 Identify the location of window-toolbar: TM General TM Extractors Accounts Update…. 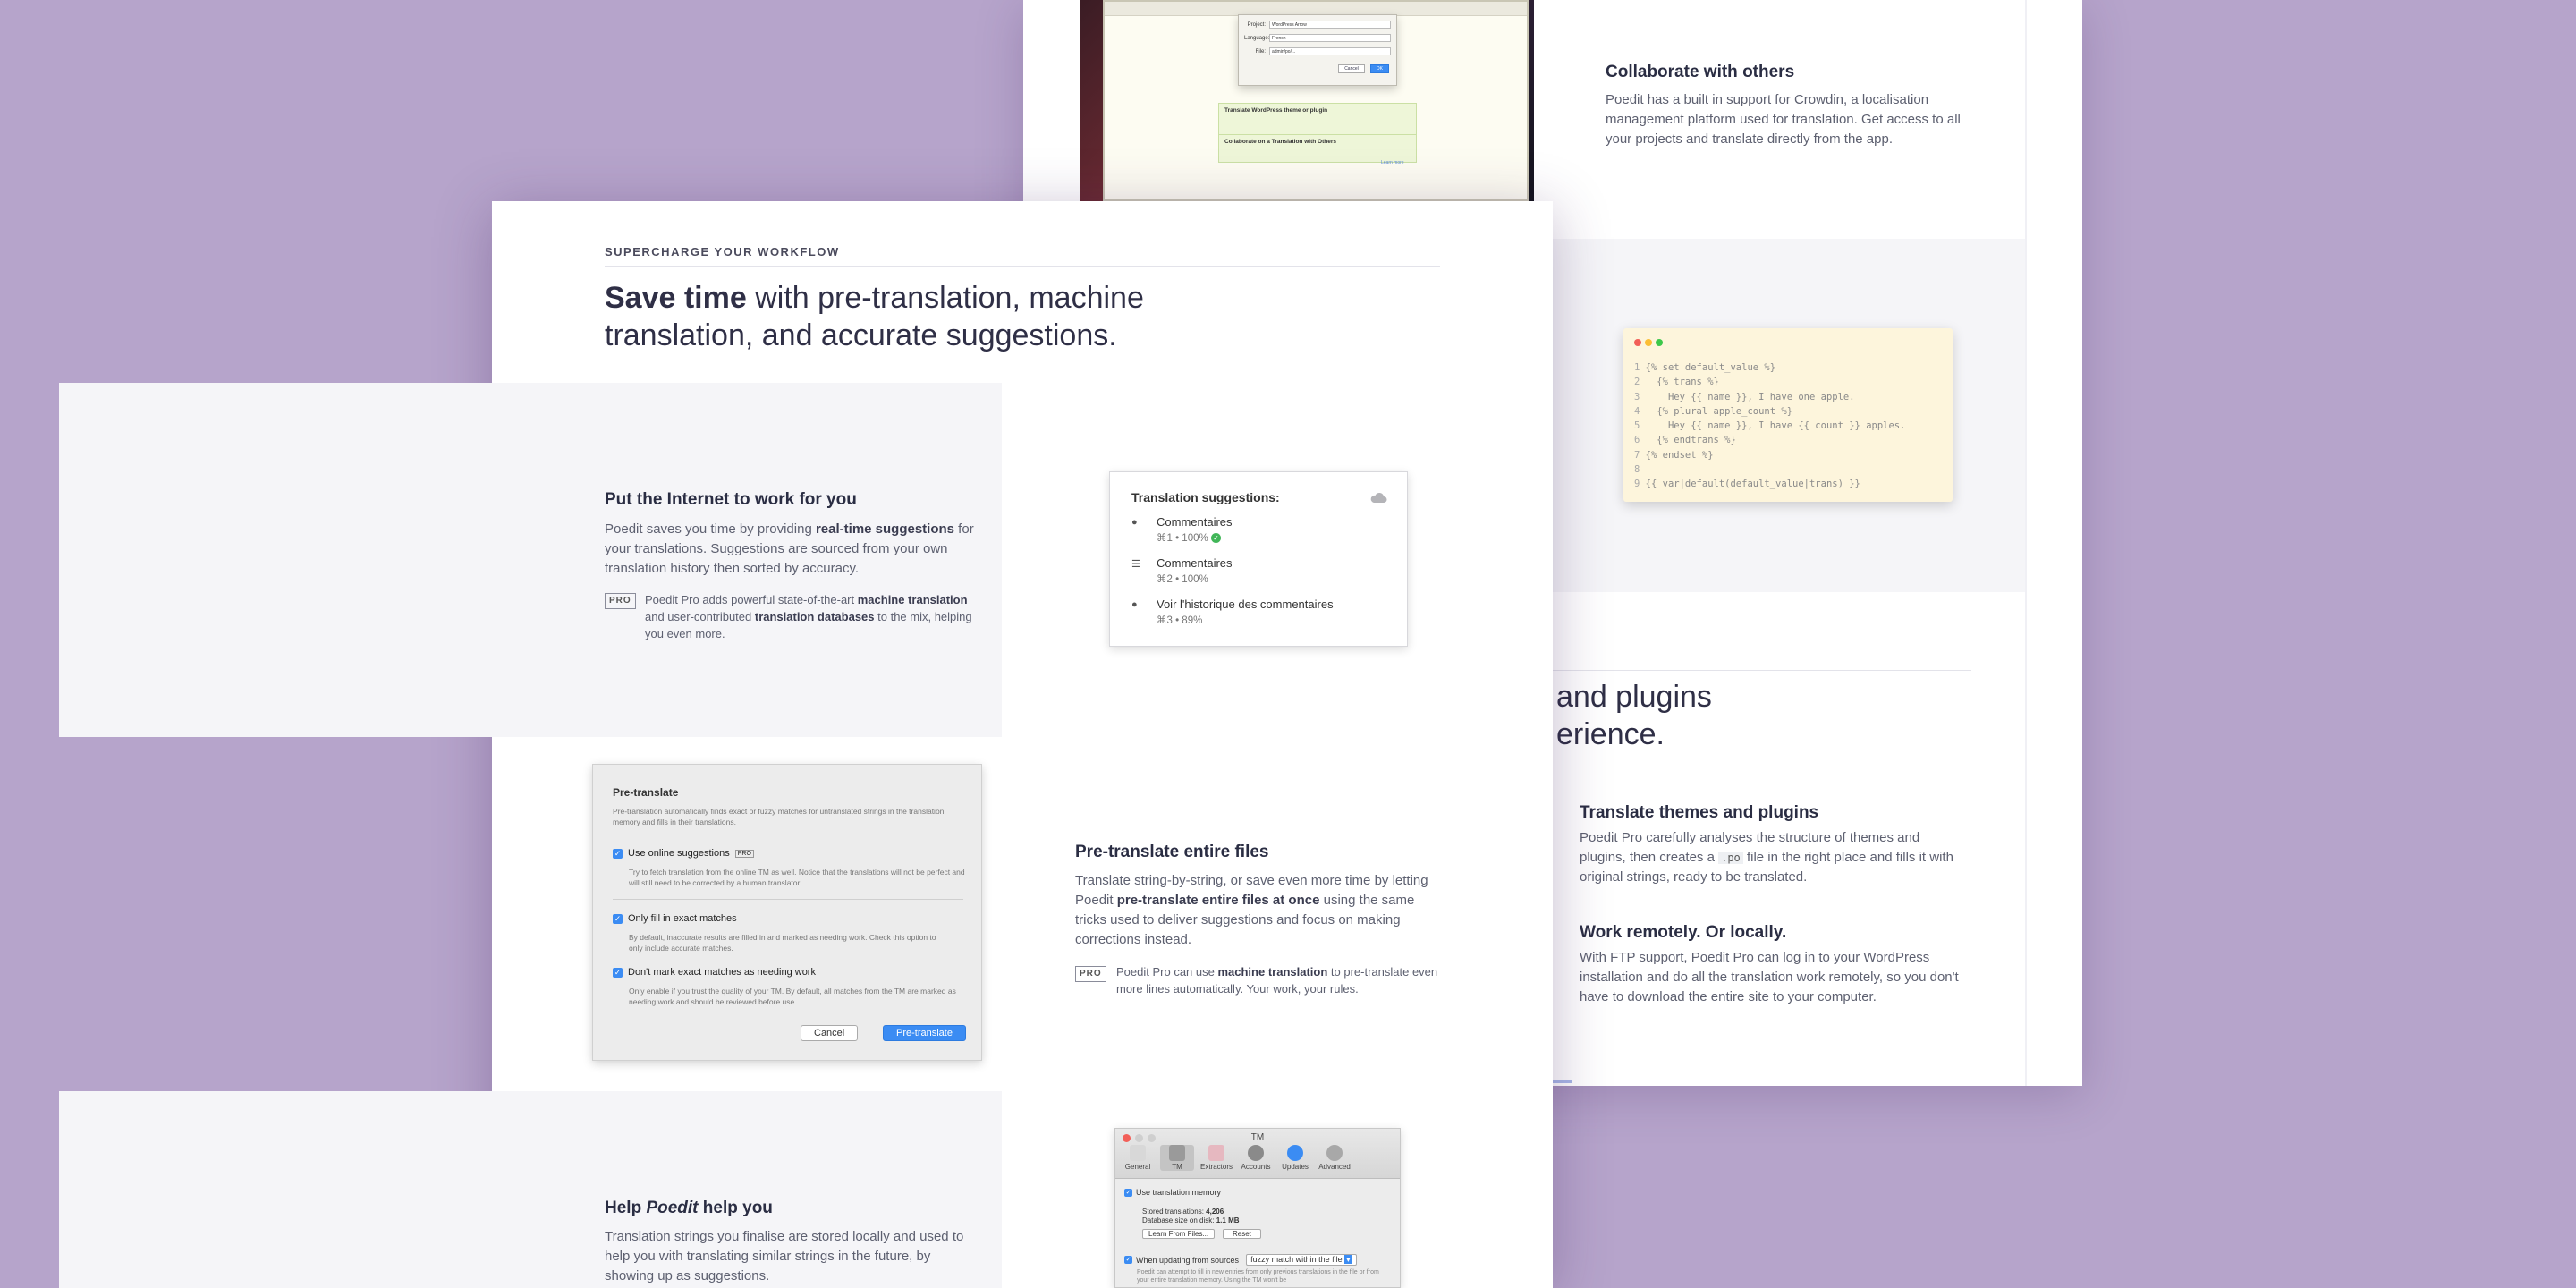
(1257, 1154).